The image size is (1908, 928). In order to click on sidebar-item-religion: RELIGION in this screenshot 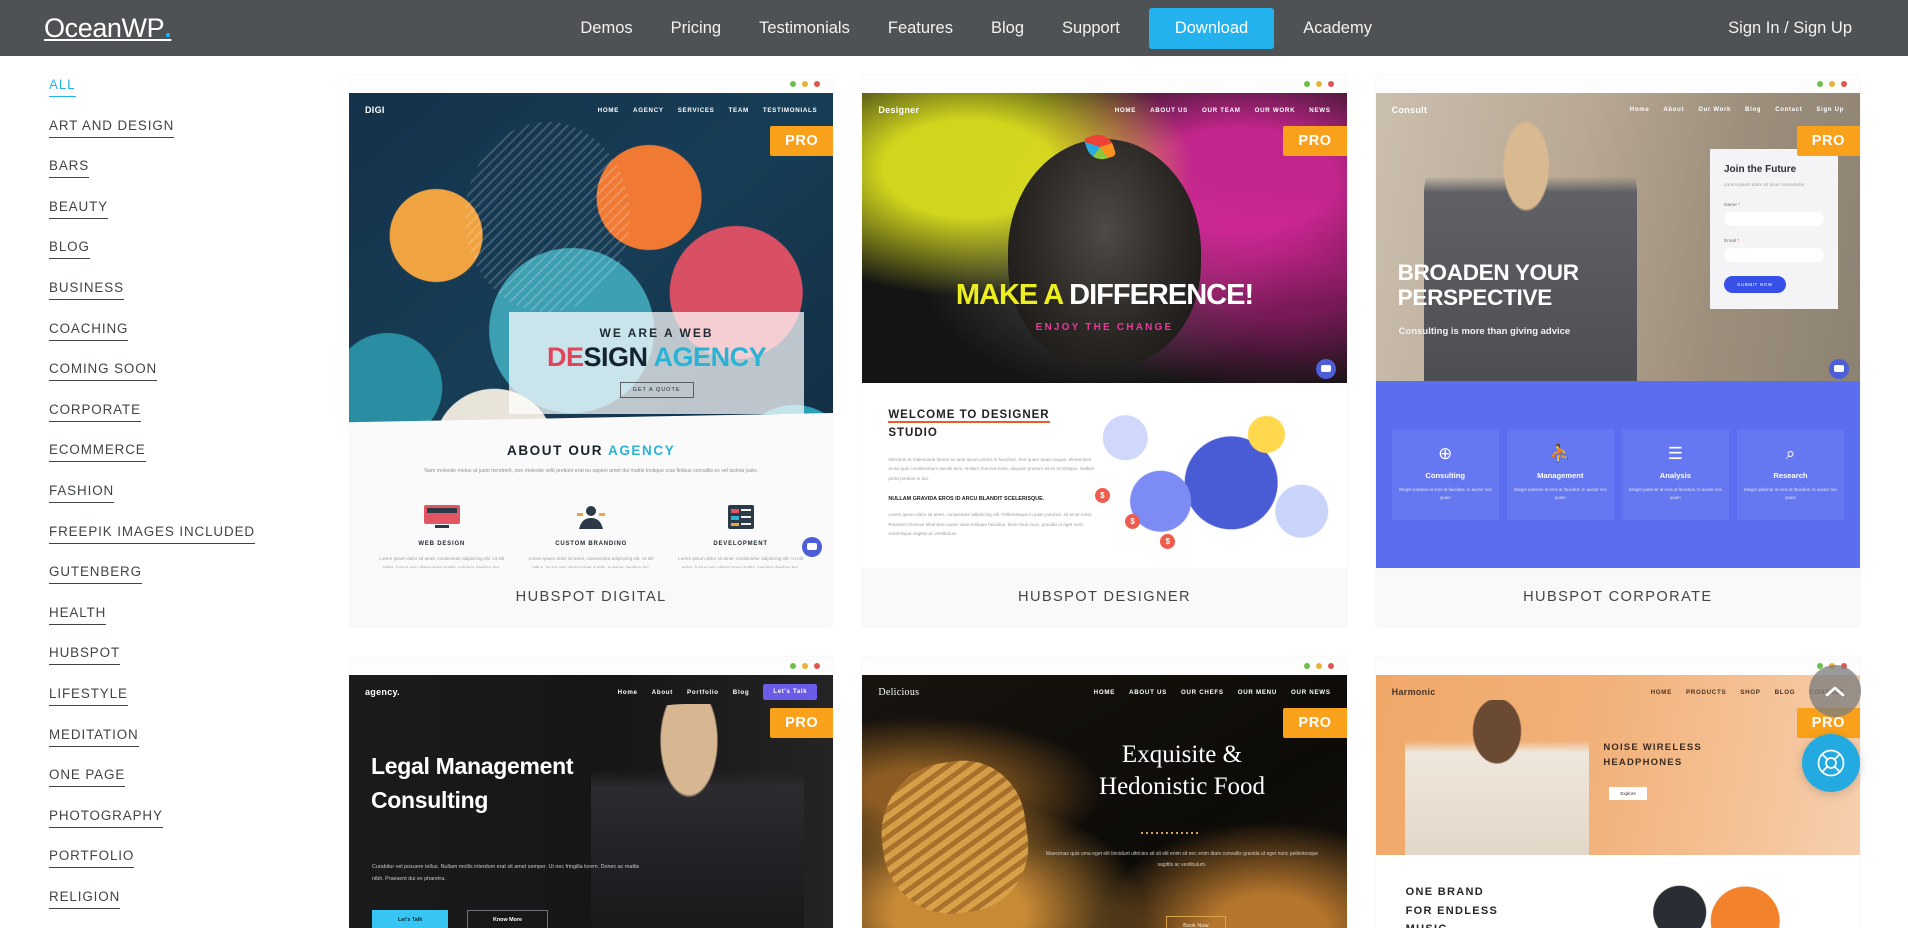, I will do `click(85, 898)`.